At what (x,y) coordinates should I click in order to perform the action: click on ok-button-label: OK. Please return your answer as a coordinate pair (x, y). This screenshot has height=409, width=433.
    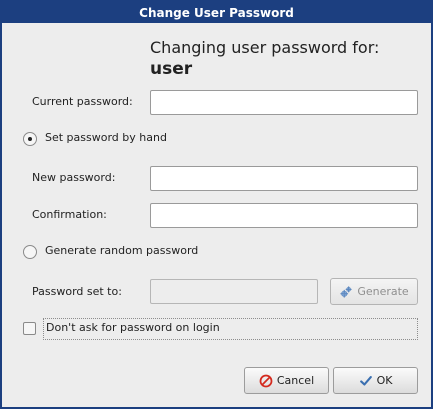
    Looking at the image, I should click on (384, 380).